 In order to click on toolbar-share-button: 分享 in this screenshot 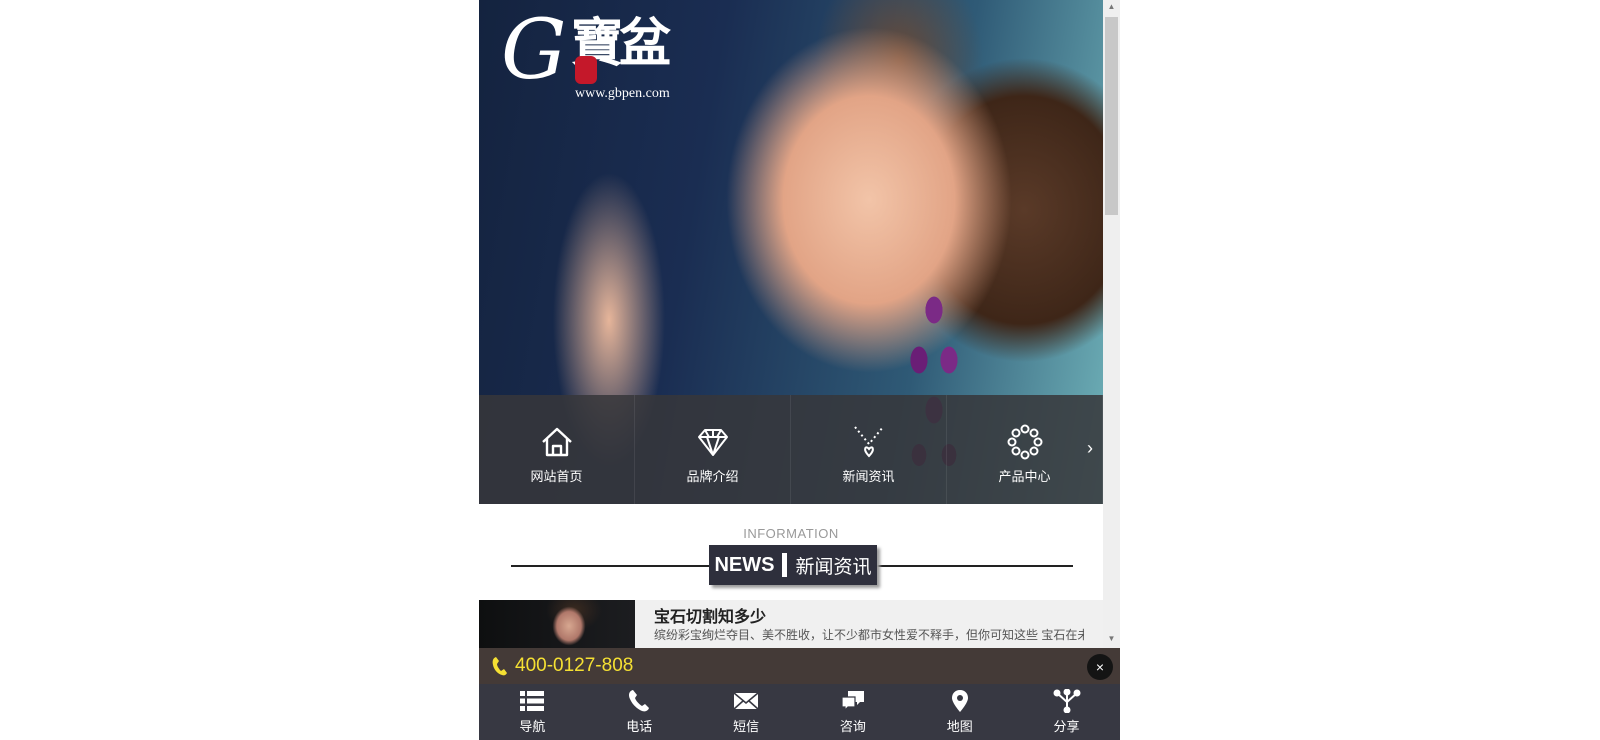, I will do `click(1066, 712)`.